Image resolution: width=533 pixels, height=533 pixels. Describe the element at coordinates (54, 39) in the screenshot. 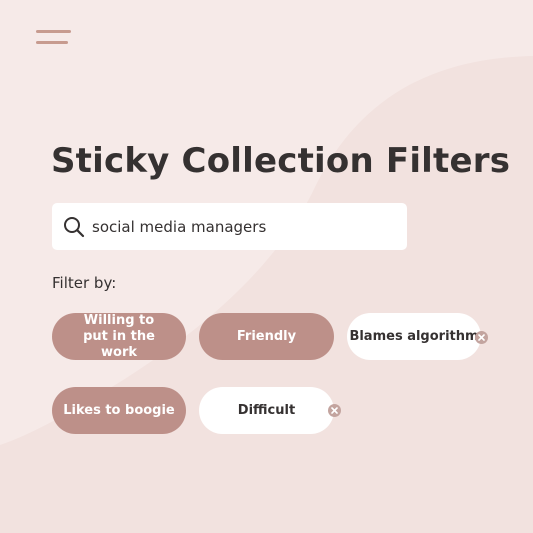

I see `hamburger-menu-icon` at that location.